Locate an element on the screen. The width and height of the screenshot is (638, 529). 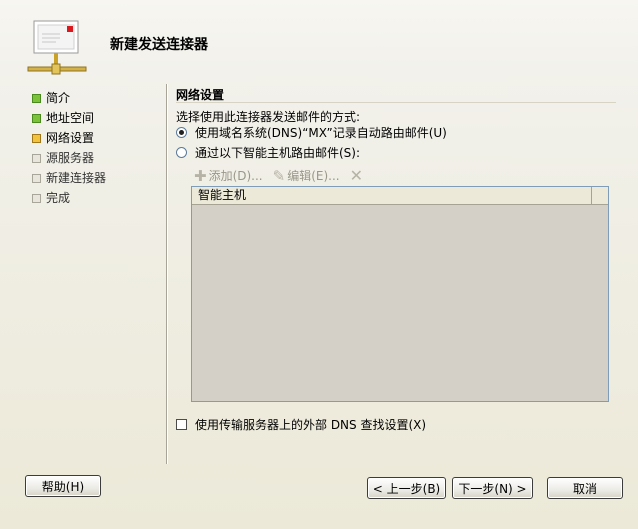
delete-x-icon: ✕ is located at coordinates (356, 175).